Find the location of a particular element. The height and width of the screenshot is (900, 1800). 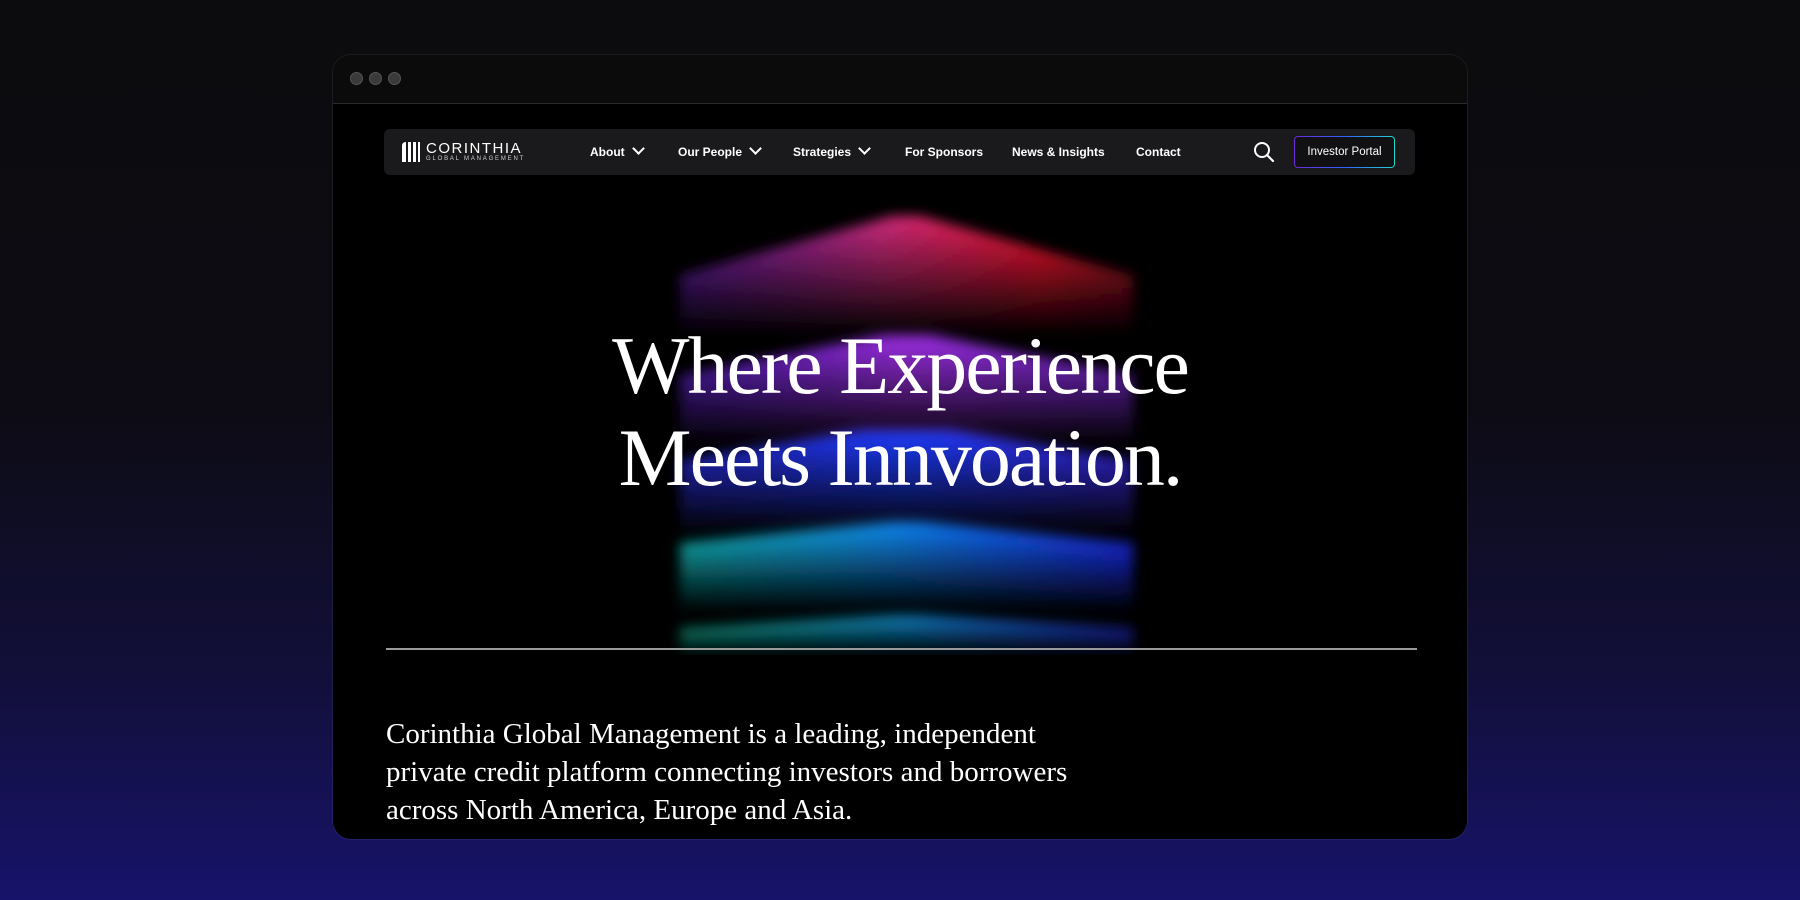

investor-portal-button: Investor Portal is located at coordinates (1344, 152).